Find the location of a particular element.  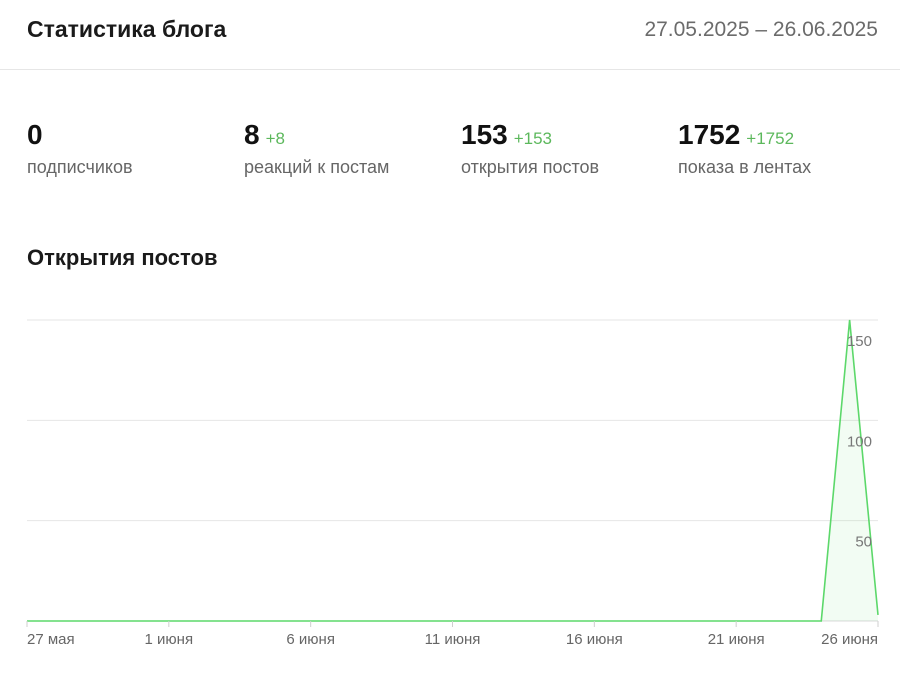

stat-delta: +1752 is located at coordinates (770, 138).